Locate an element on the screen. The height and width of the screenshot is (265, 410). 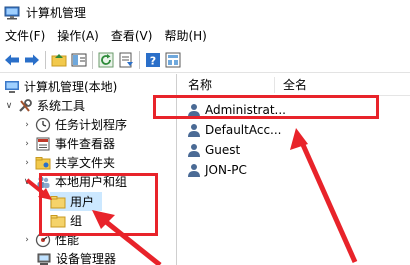
tree-item-device-manager: 设备管理器 is located at coordinates (76, 257).